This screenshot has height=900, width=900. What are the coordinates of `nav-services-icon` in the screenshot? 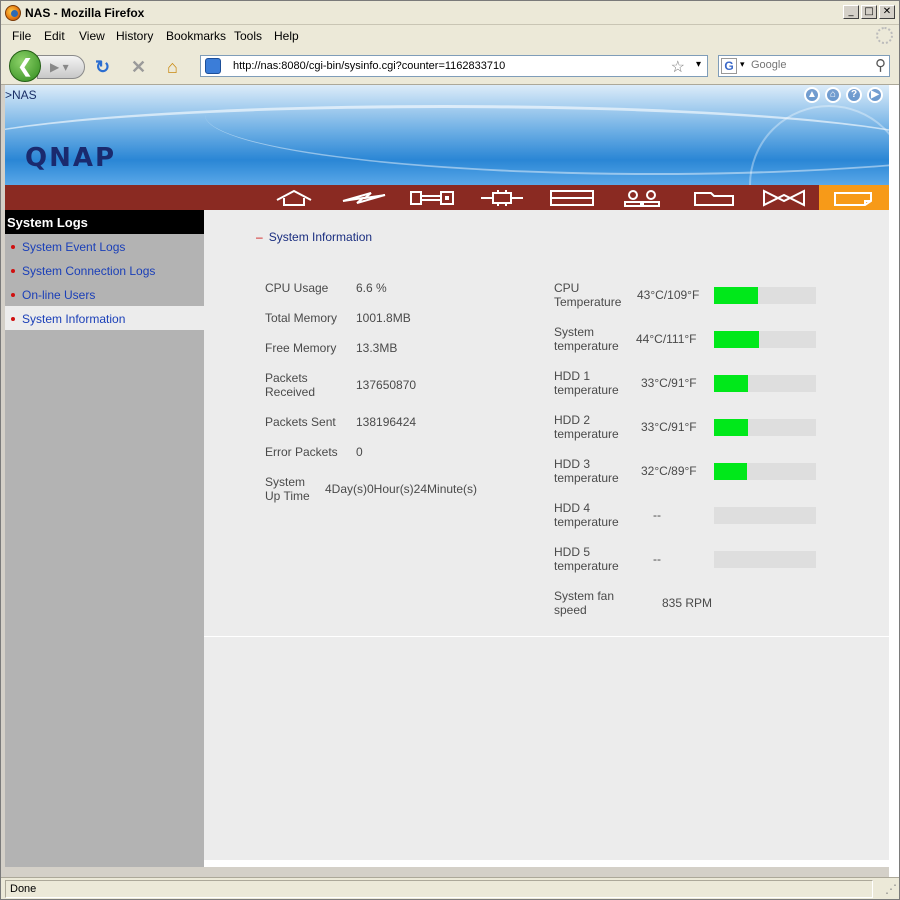 It's located at (784, 197).